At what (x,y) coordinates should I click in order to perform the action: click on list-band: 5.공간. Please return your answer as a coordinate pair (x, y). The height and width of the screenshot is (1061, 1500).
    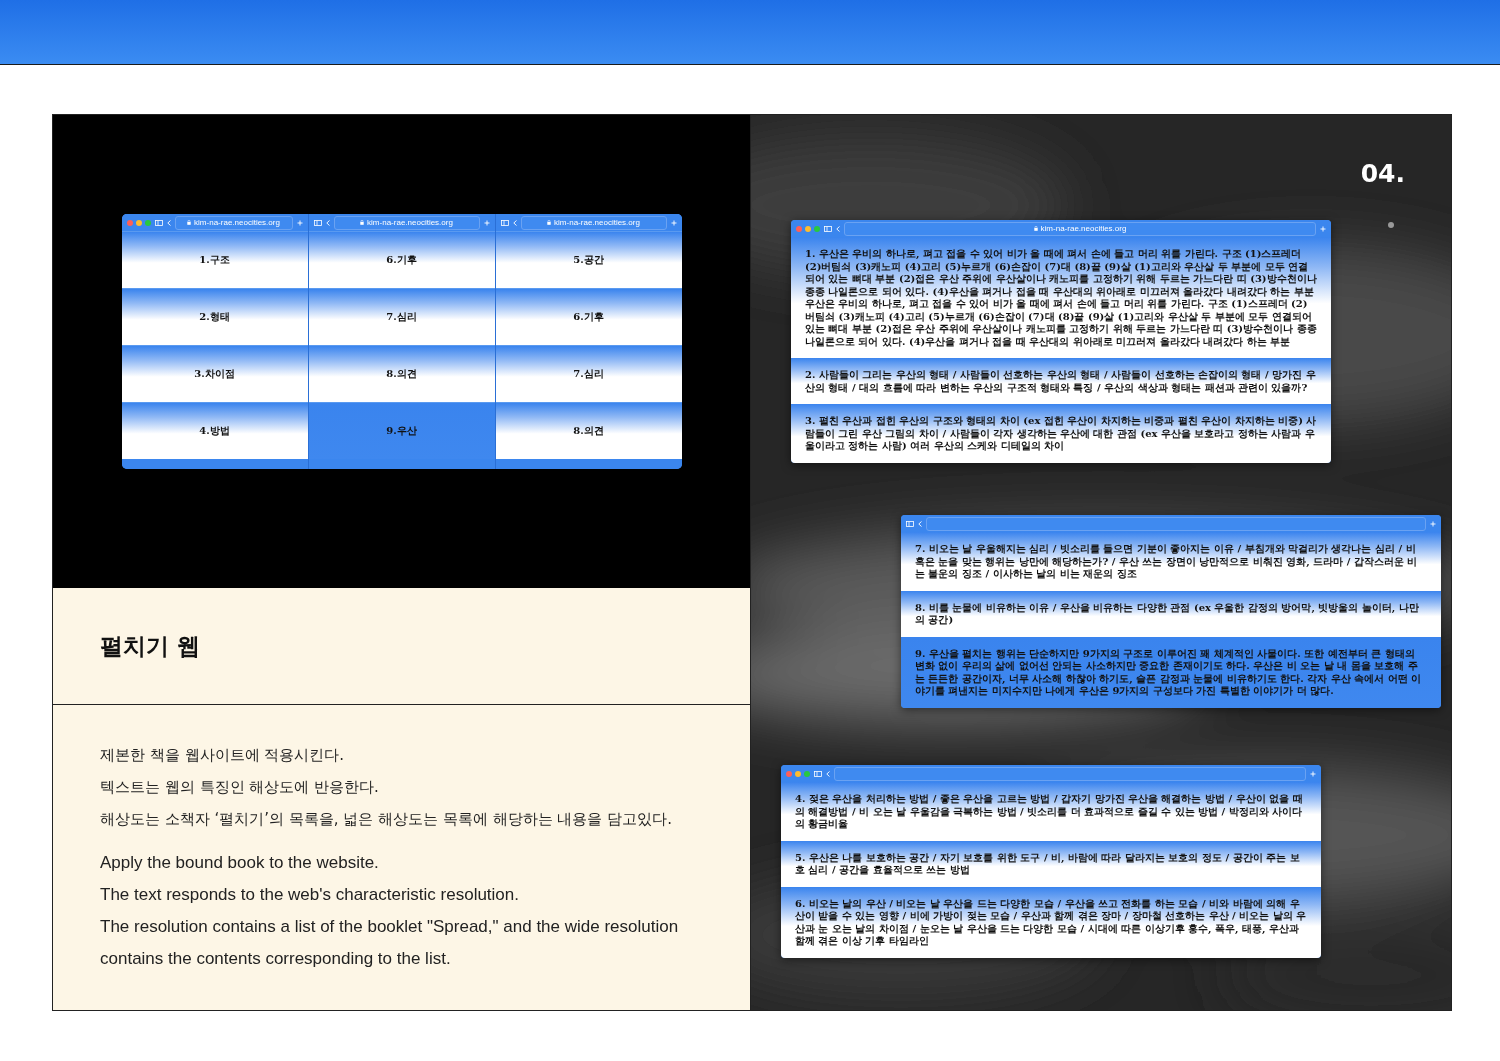
    Looking at the image, I should click on (588, 259).